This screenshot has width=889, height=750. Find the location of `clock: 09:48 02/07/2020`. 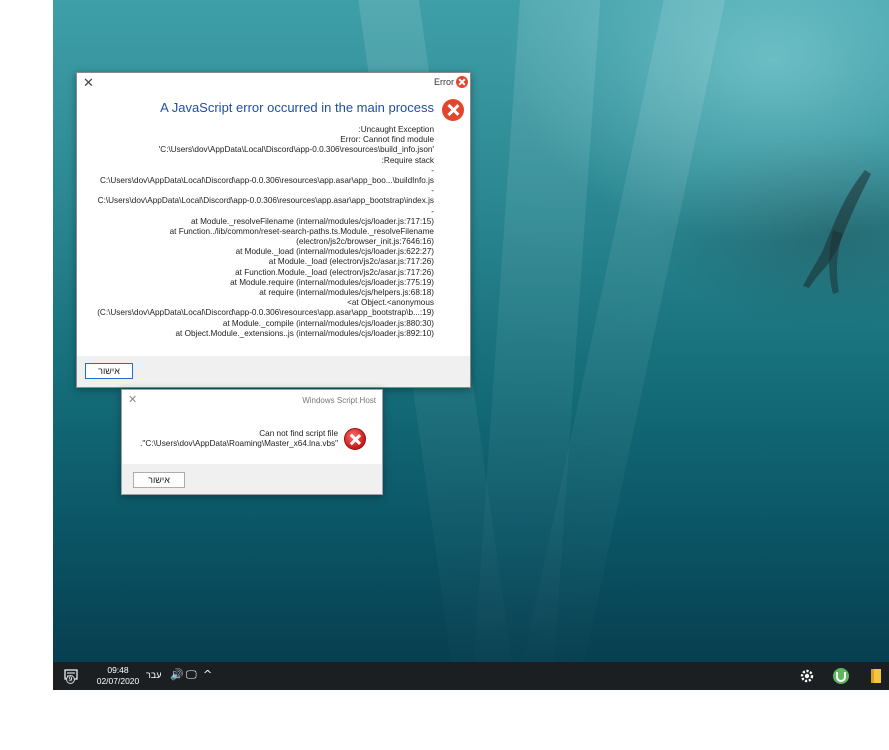

clock: 09:48 02/07/2020 is located at coordinates (118, 675).